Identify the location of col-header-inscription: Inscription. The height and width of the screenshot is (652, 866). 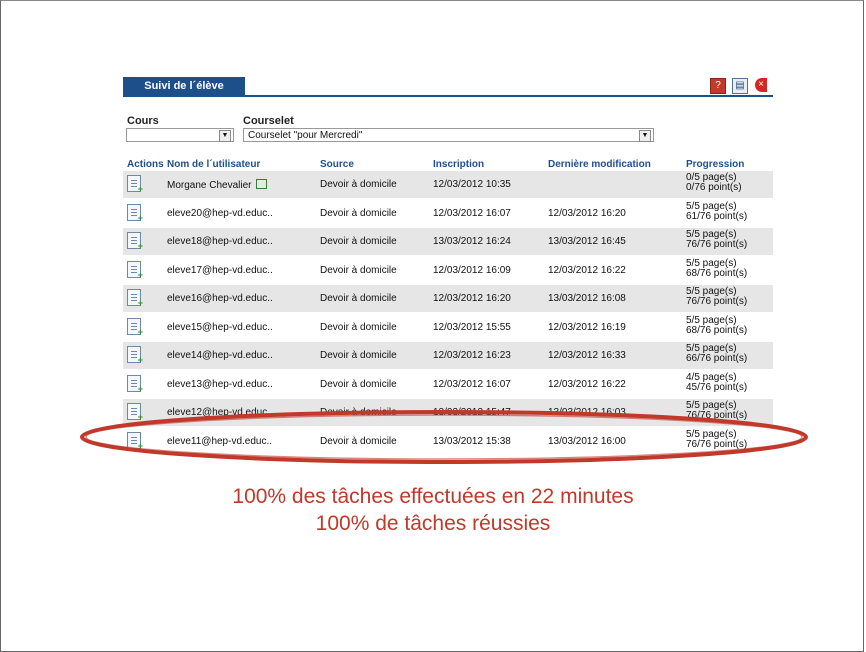
(458, 164).